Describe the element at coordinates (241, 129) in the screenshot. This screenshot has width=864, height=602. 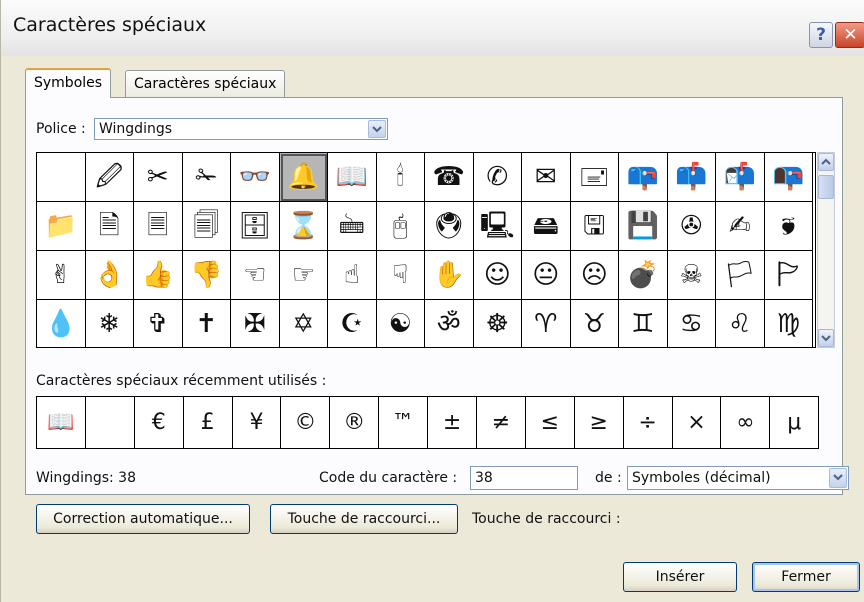
I see `font-select: Wingdings` at that location.